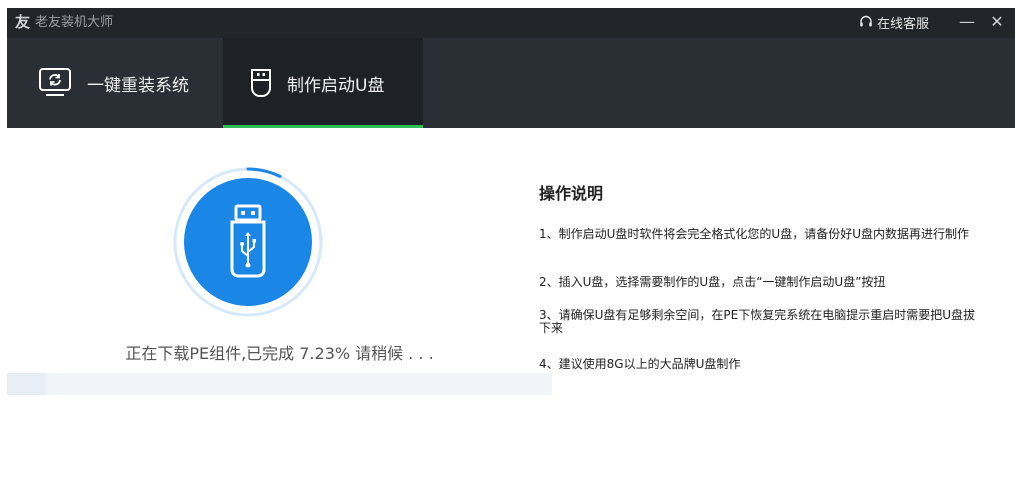 This screenshot has width=1015, height=497. What do you see at coordinates (903, 24) in the screenshot?
I see `support-label: 在线客服` at bounding box center [903, 24].